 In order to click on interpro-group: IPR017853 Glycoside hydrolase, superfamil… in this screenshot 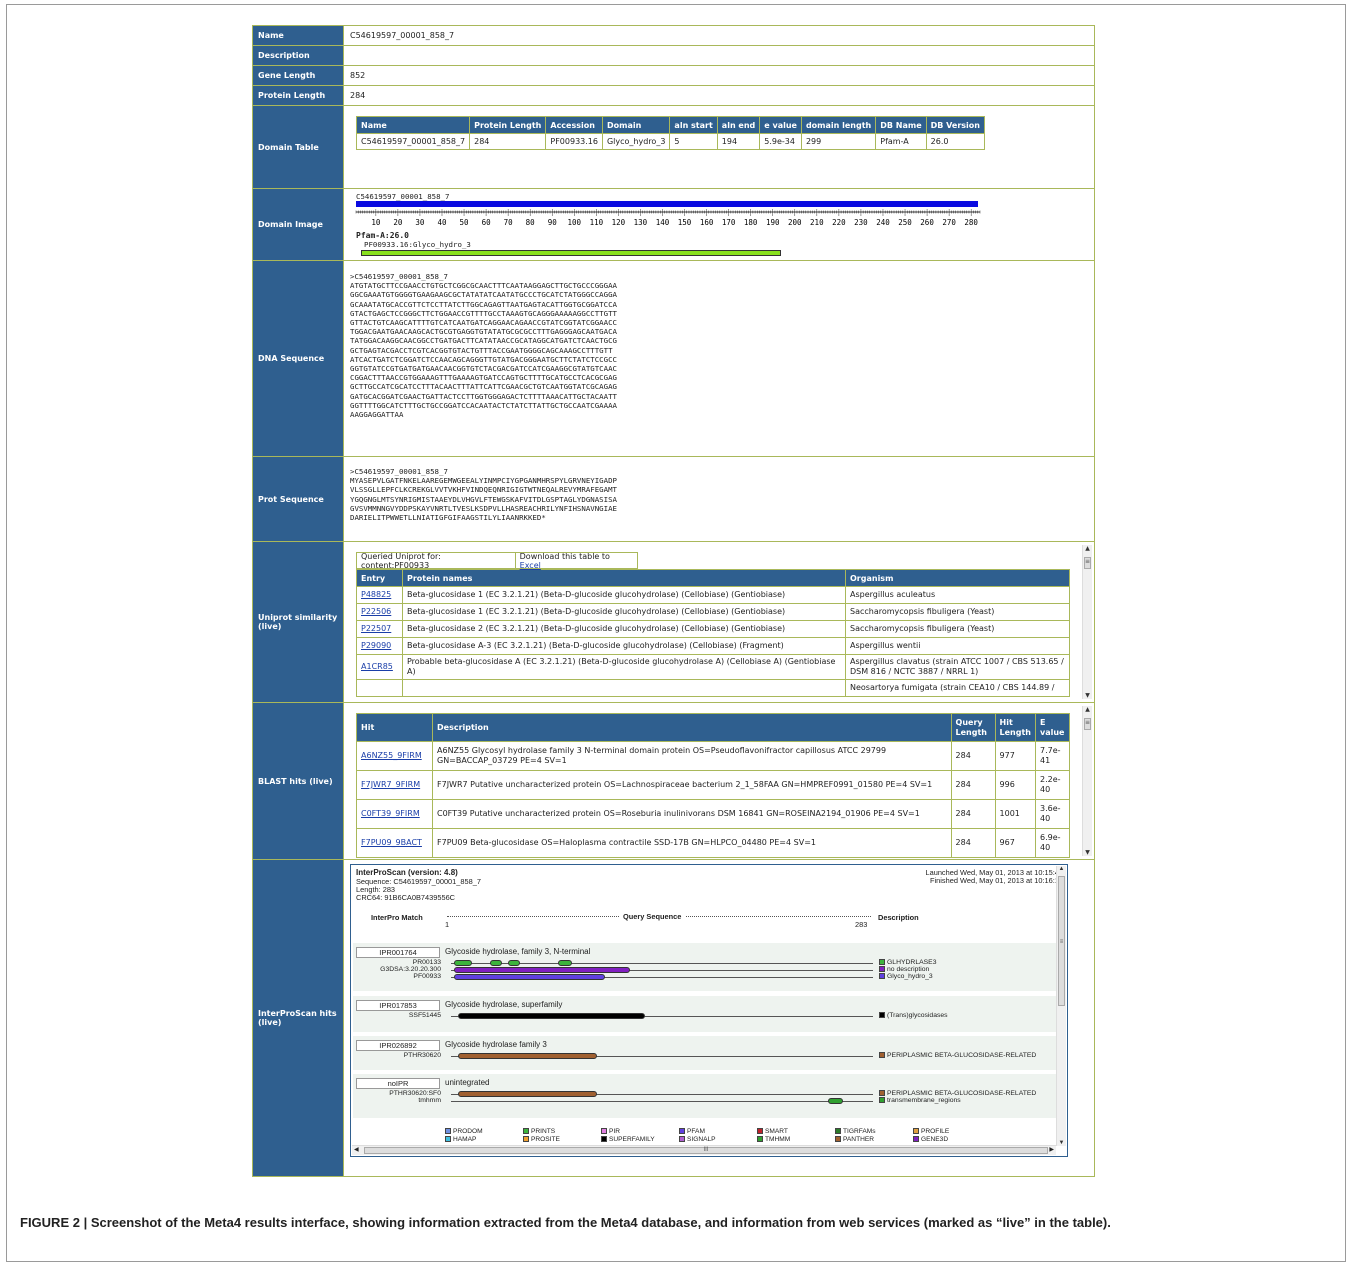, I will do `click(708, 1014)`.